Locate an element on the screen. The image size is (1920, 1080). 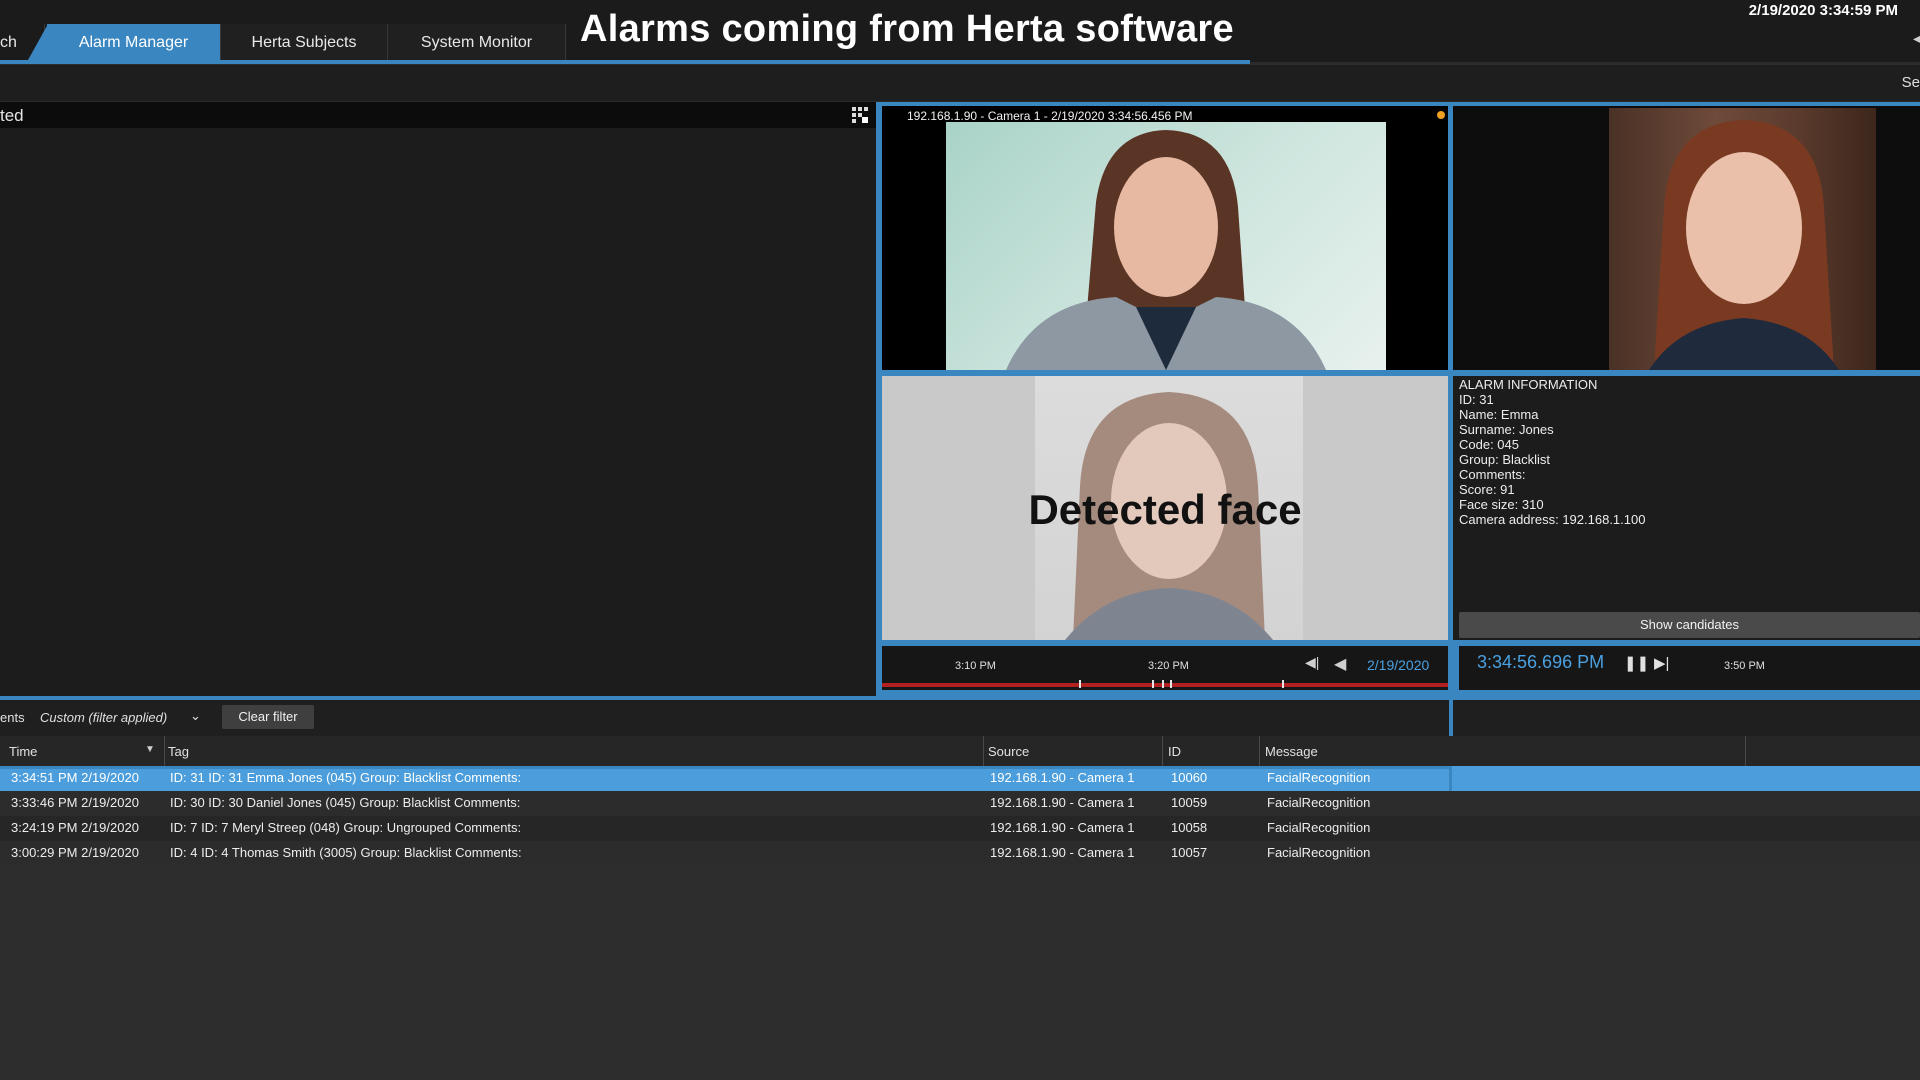
cell-id: 10057 is located at coordinates (1189, 852).